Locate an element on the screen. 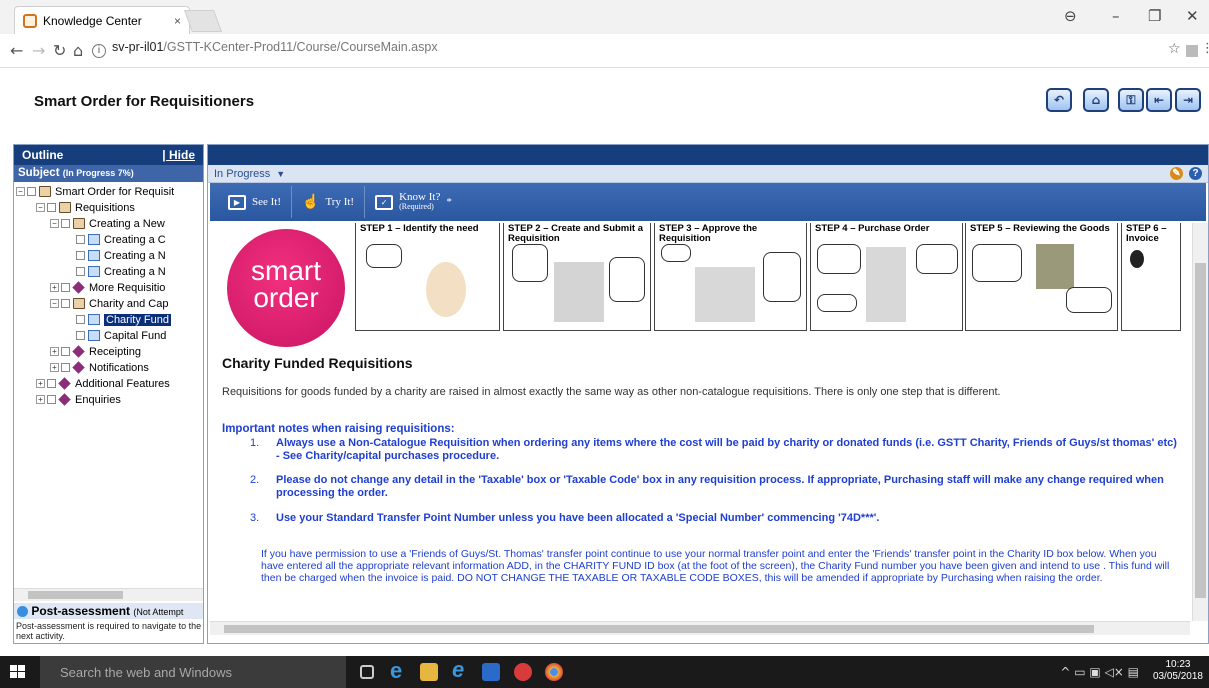 Image resolution: width=1209 pixels, height=688 pixels. post-assessment-item: Post-assessment (Not Attempt is located at coordinates (108, 611).